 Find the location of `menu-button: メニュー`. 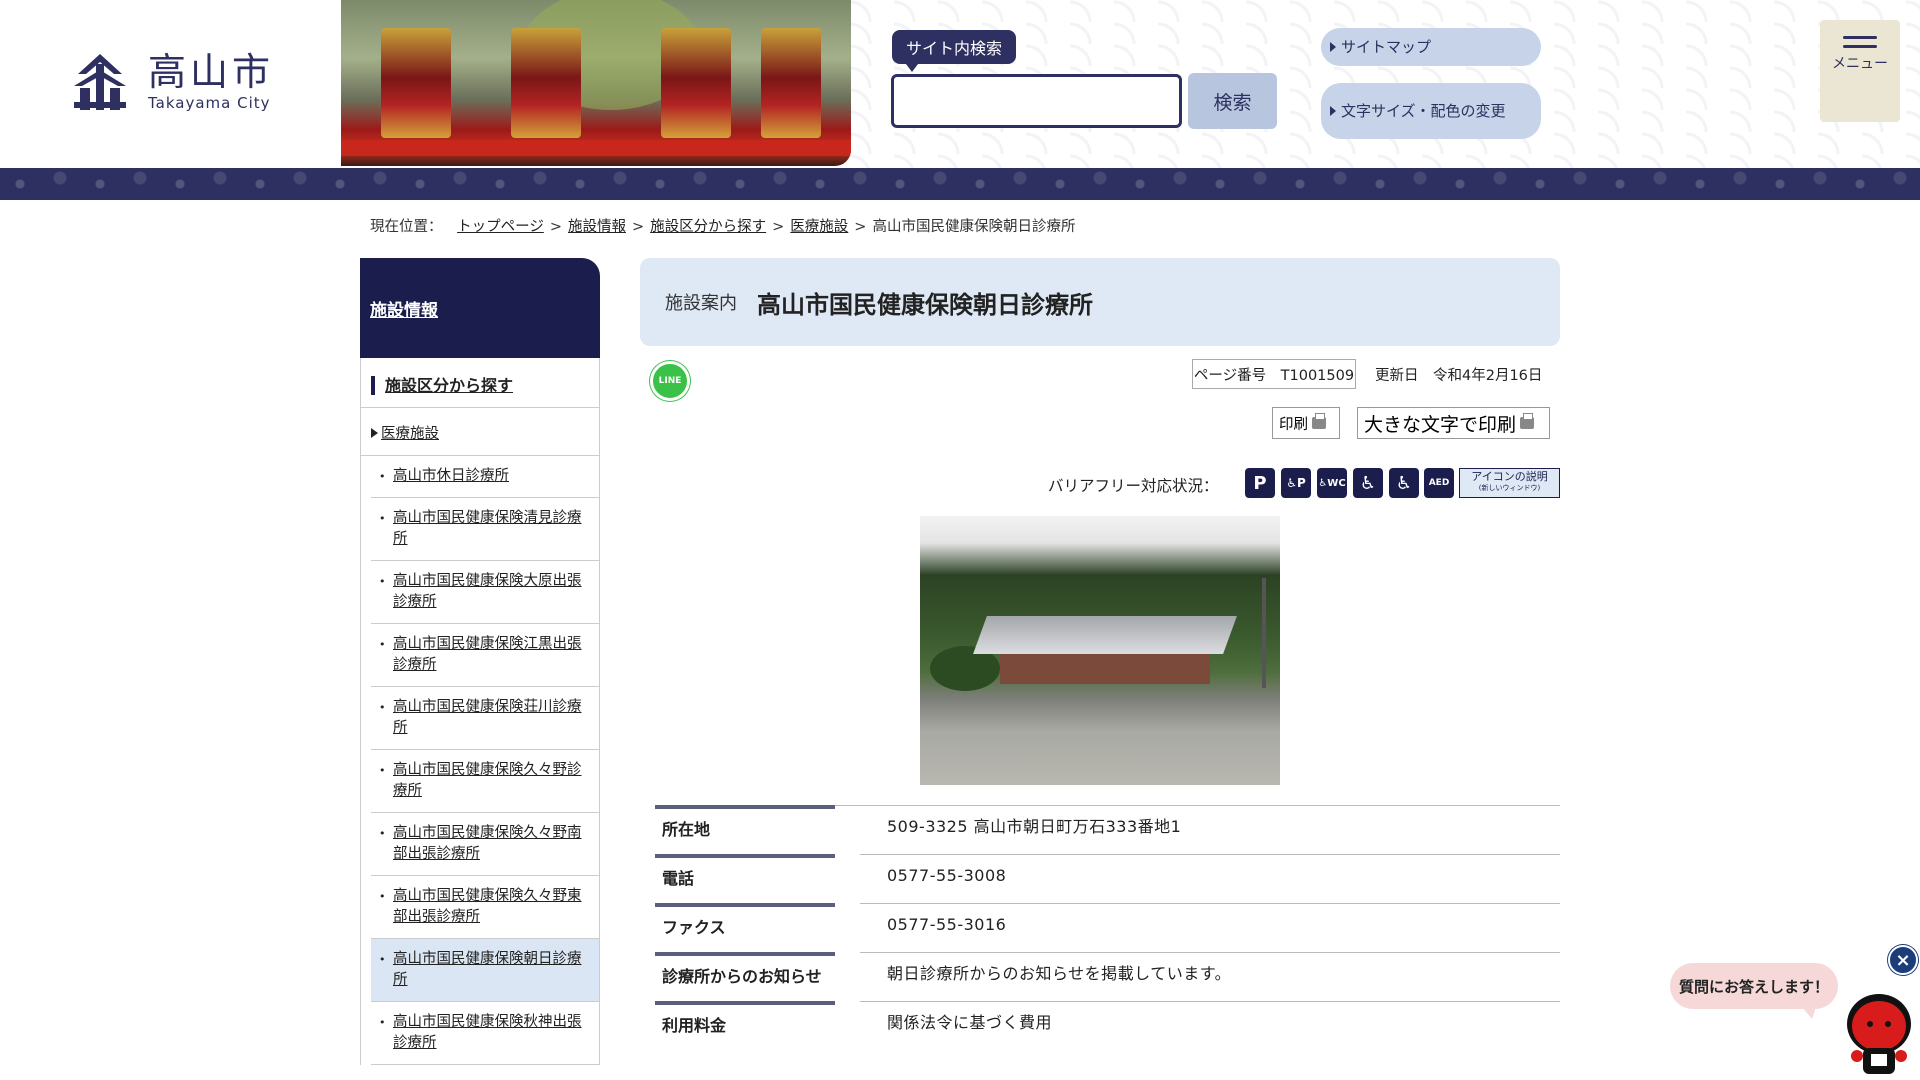

menu-button: メニュー is located at coordinates (1860, 71).